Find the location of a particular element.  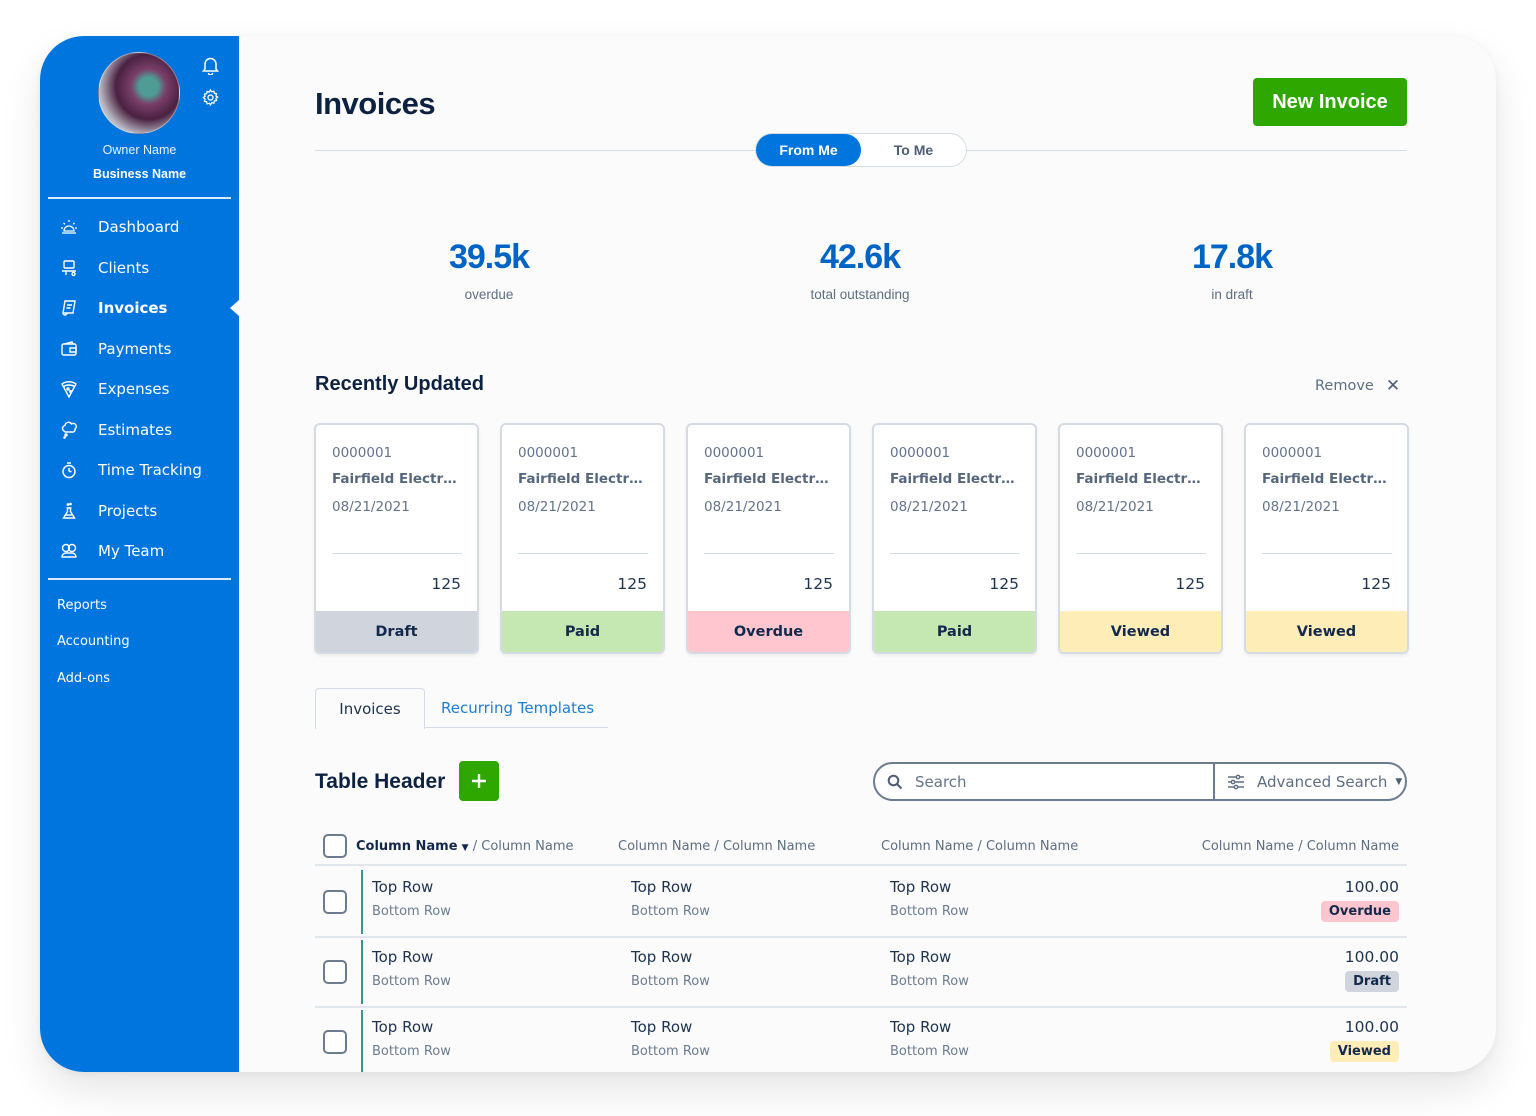

direction-toggle: From Me To Me is located at coordinates (861, 150).